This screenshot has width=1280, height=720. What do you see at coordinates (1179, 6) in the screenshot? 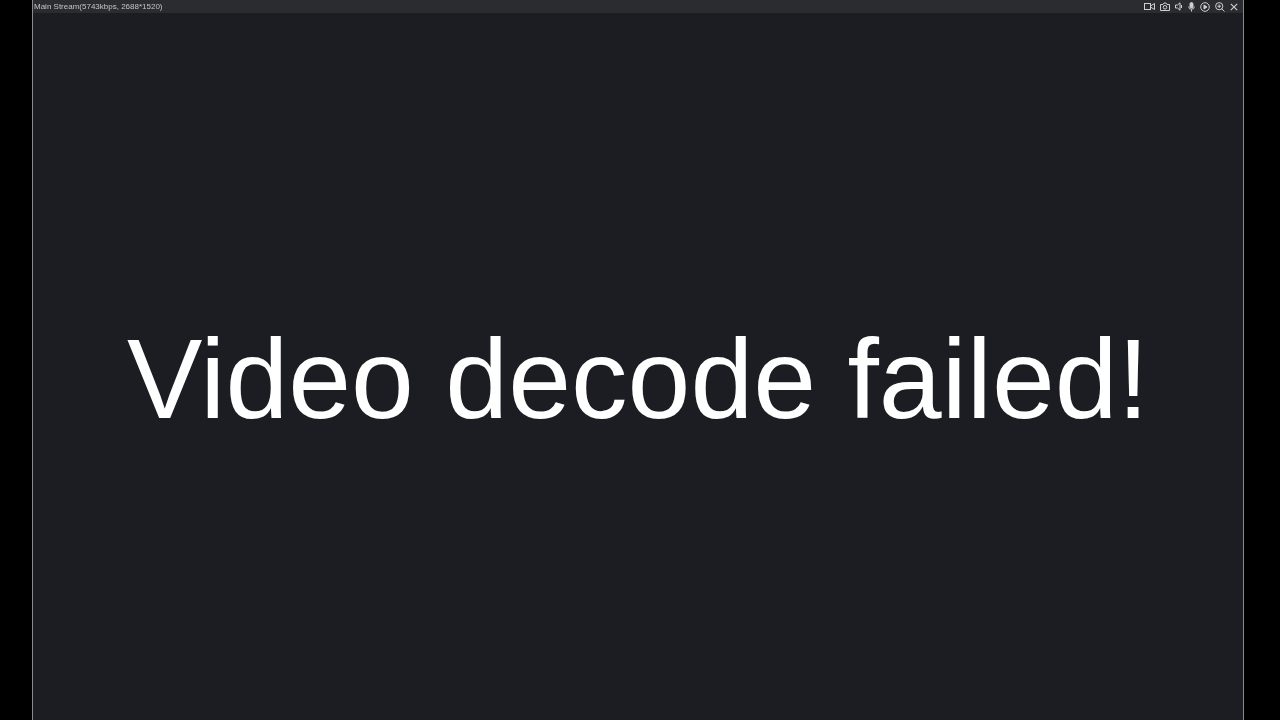
I see `speaker-icon` at bounding box center [1179, 6].